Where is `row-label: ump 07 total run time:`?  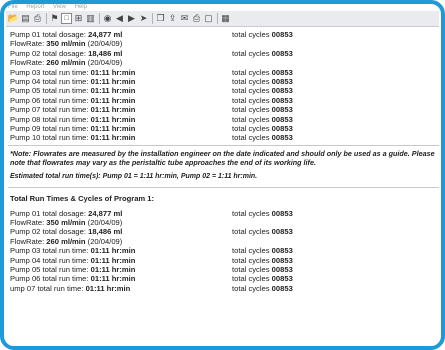 row-label: ump 07 total run time: is located at coordinates (48, 288).